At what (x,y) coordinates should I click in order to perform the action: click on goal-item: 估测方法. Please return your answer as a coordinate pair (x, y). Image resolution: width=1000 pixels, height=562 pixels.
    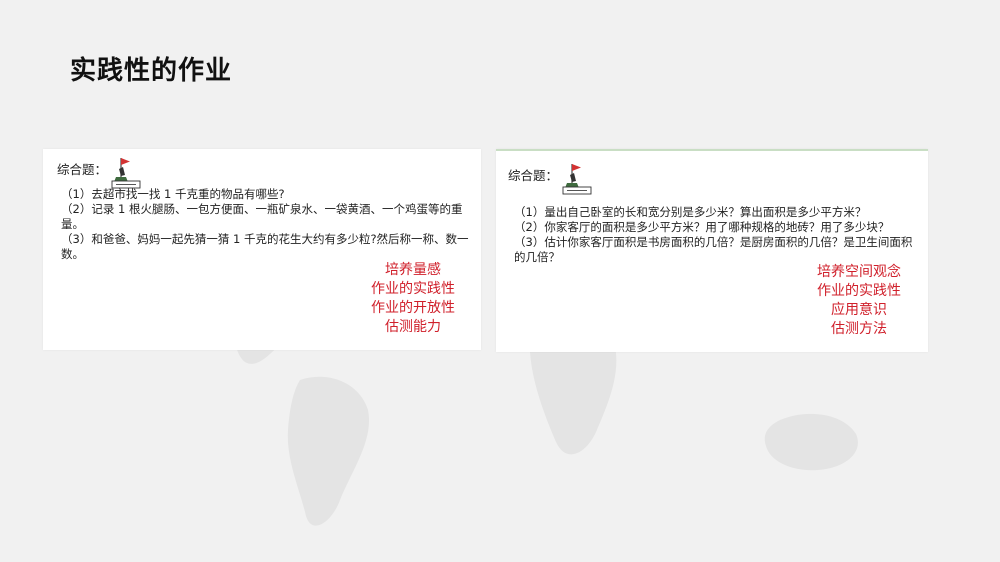
    Looking at the image, I should click on (859, 329).